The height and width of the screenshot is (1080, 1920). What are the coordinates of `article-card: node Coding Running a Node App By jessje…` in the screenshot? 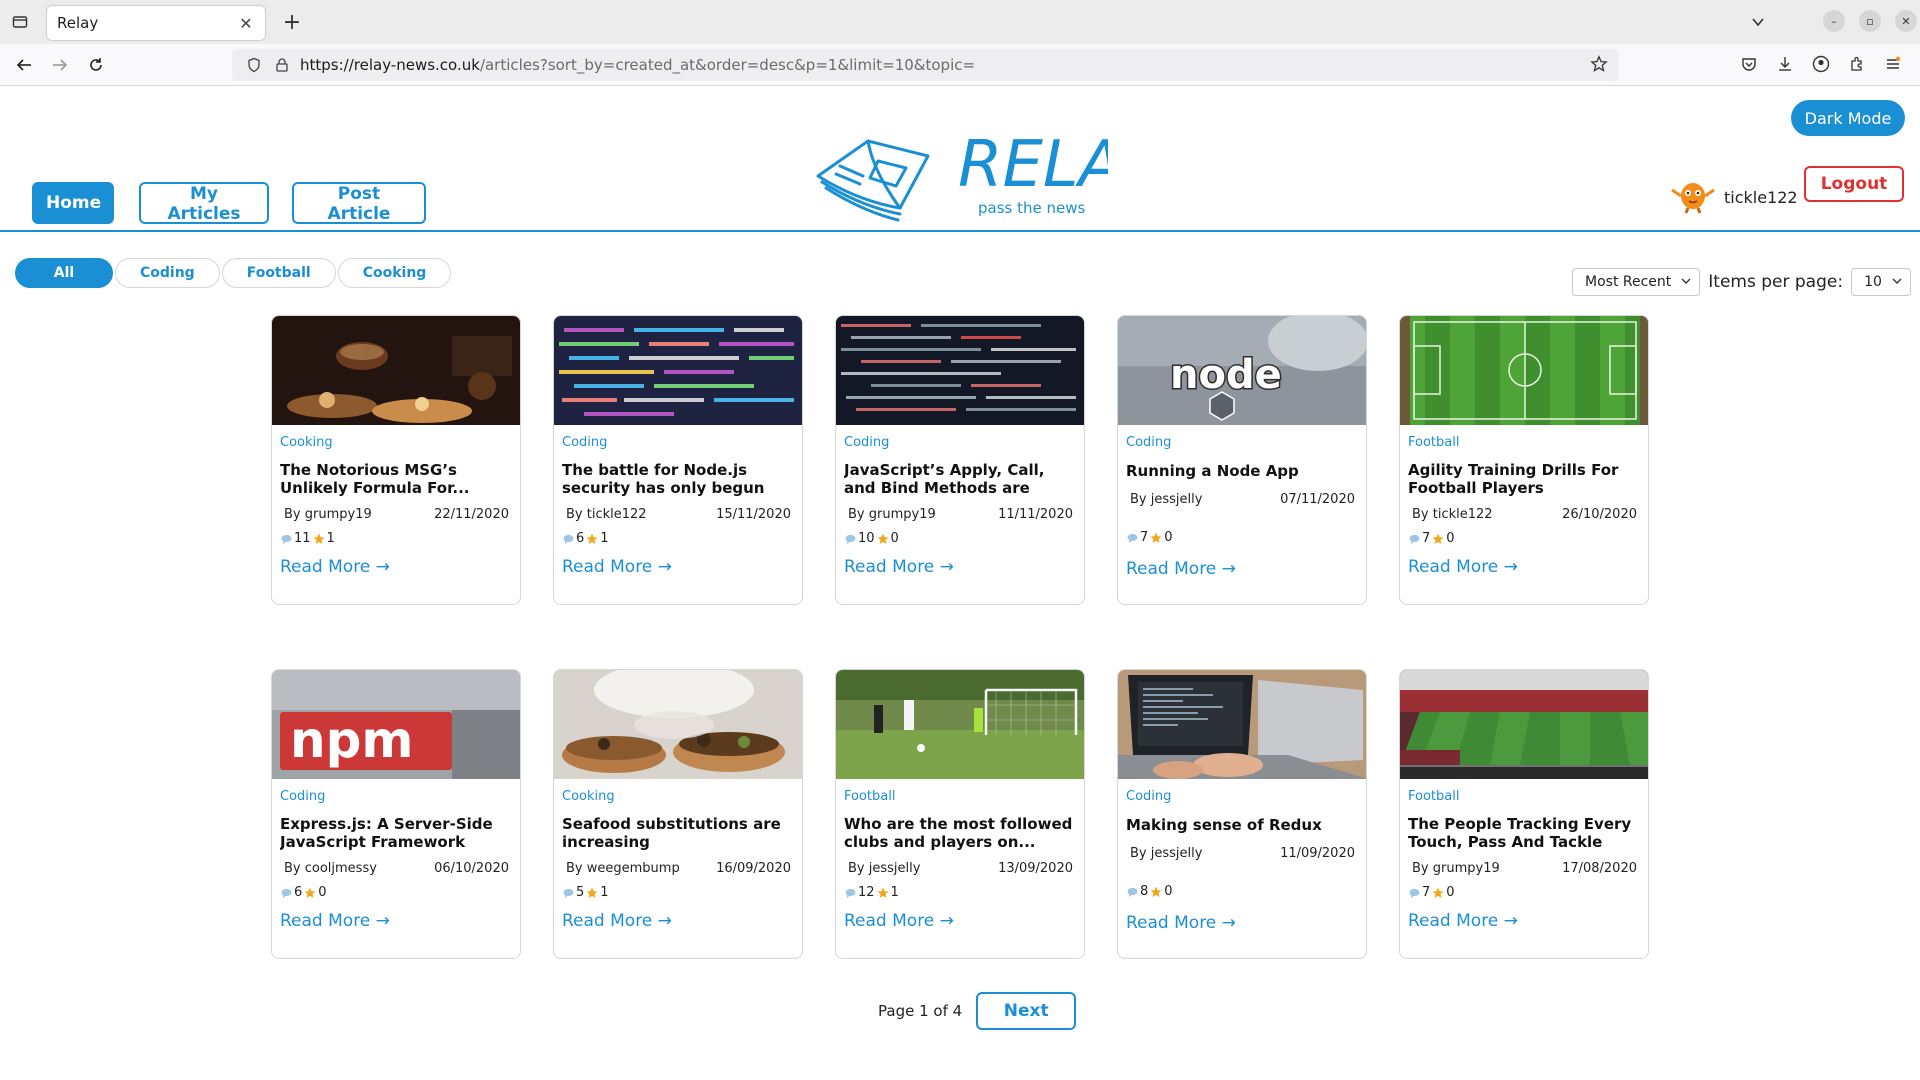 It's located at (1242, 460).